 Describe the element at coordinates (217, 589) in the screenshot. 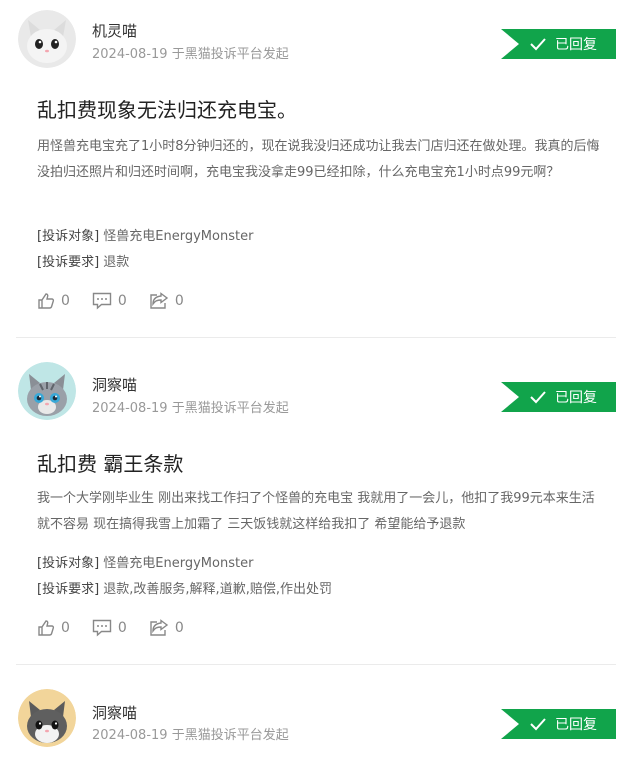

I see `request-value: 退款,改善服务,解释,道歉,赔偿,作出处罚` at that location.